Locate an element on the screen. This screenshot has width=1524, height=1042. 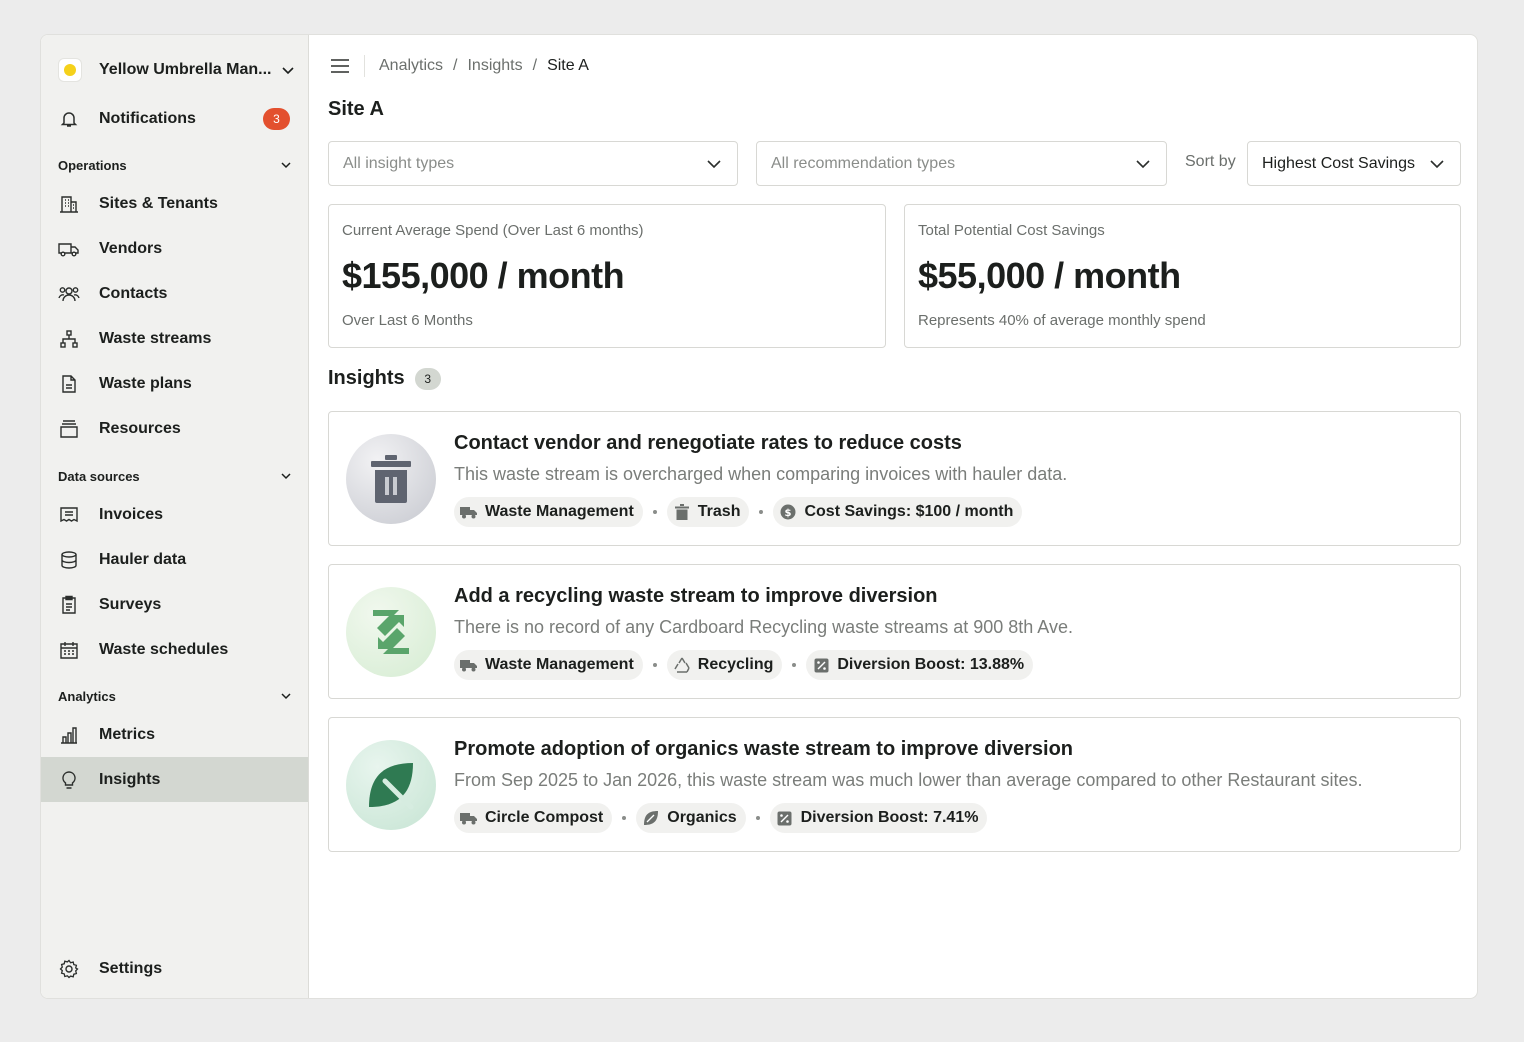
recommendation-type-select: All recommendation types is located at coordinates (961, 163).